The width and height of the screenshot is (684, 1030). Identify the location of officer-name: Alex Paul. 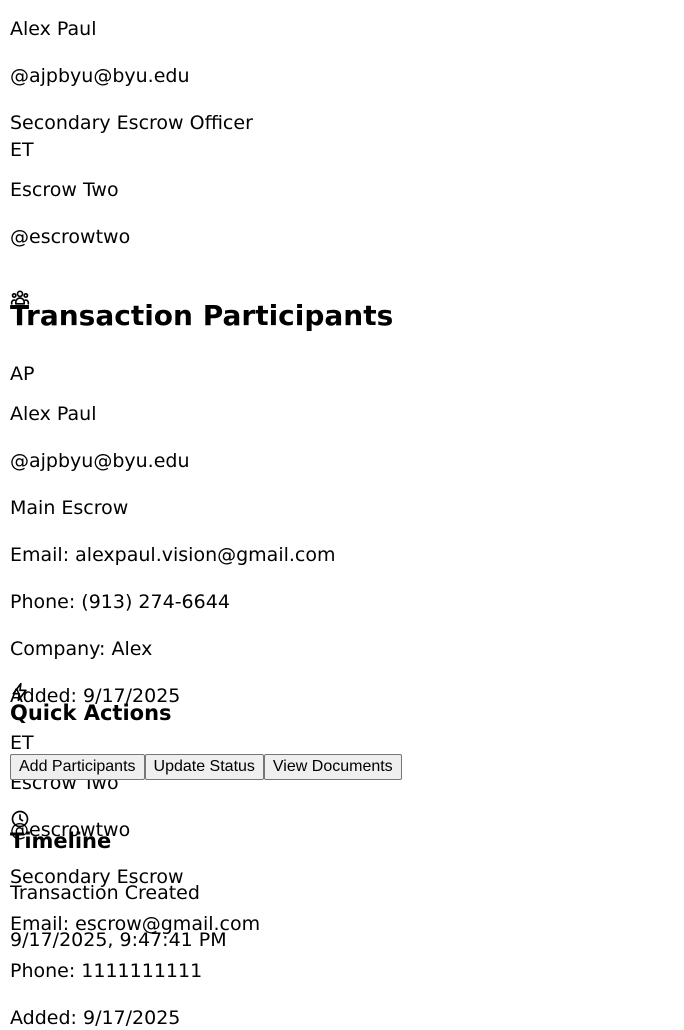
(53, 29).